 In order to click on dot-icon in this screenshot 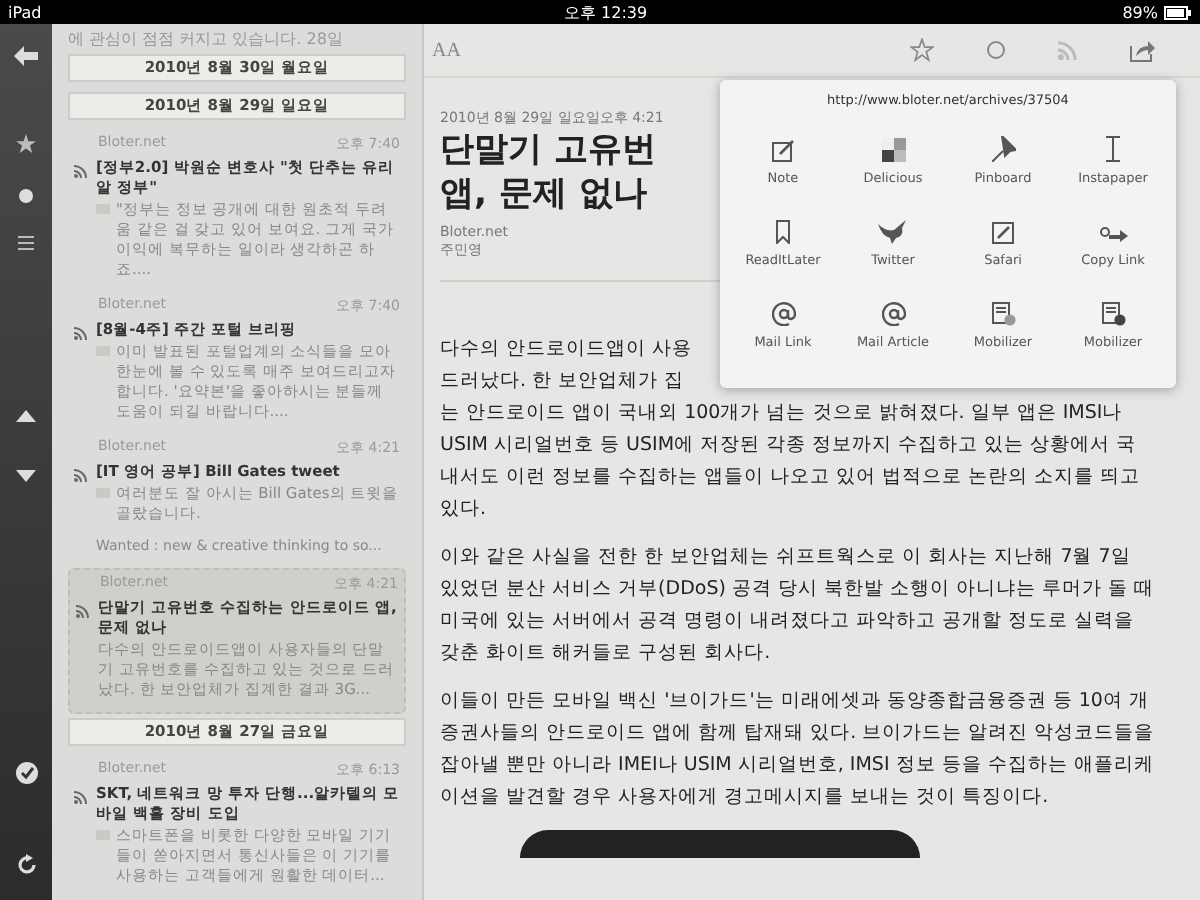, I will do `click(26, 196)`.